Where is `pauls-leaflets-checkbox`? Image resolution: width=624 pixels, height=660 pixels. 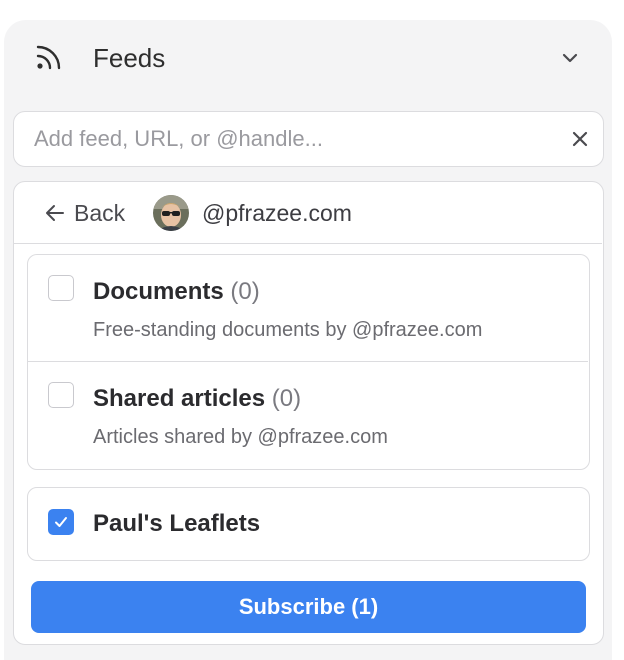 pauls-leaflets-checkbox is located at coordinates (61, 522).